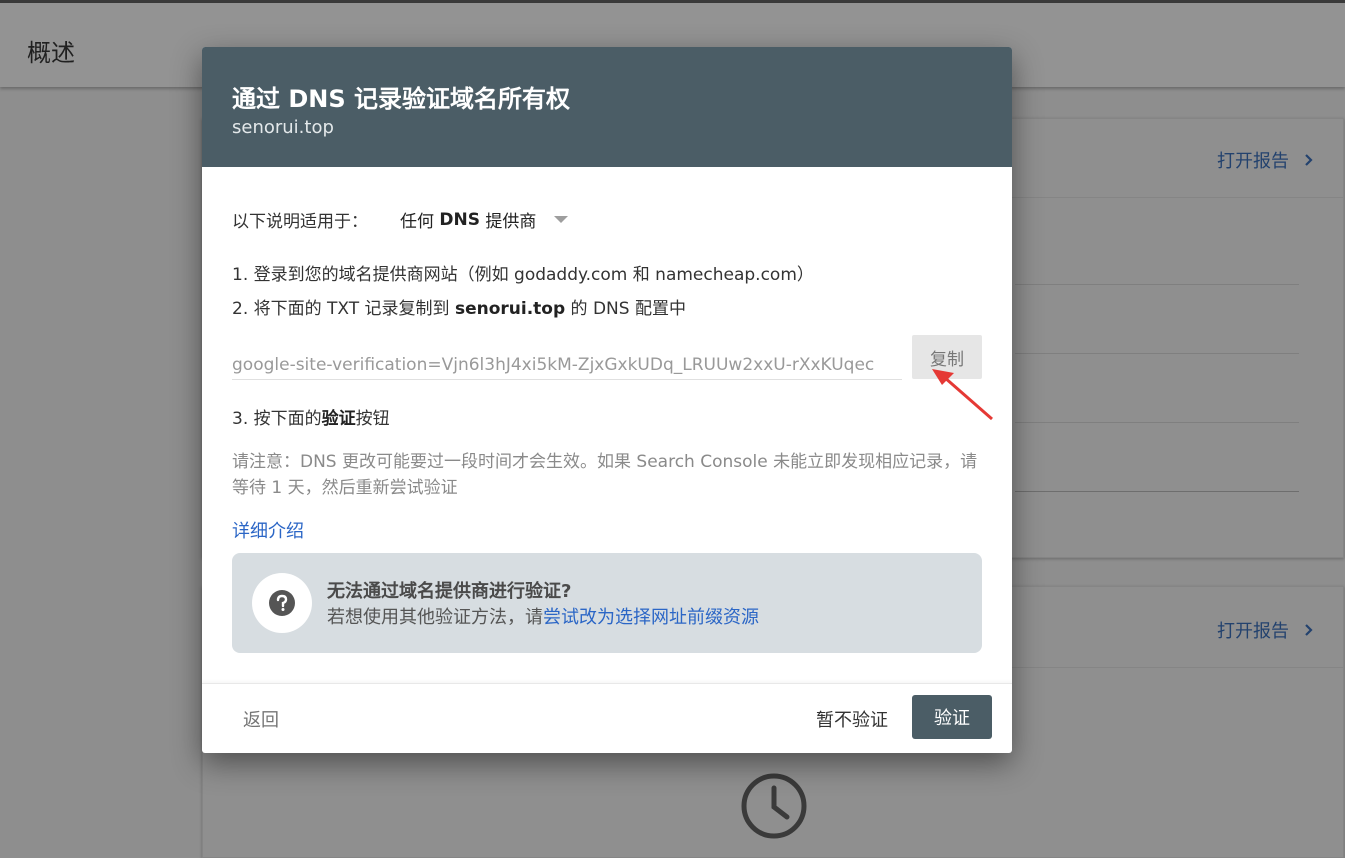 Image resolution: width=1345 pixels, height=858 pixels. I want to click on dialog-header: 通过 DNS 记录验证域名所有权 senorui.top, so click(607, 107).